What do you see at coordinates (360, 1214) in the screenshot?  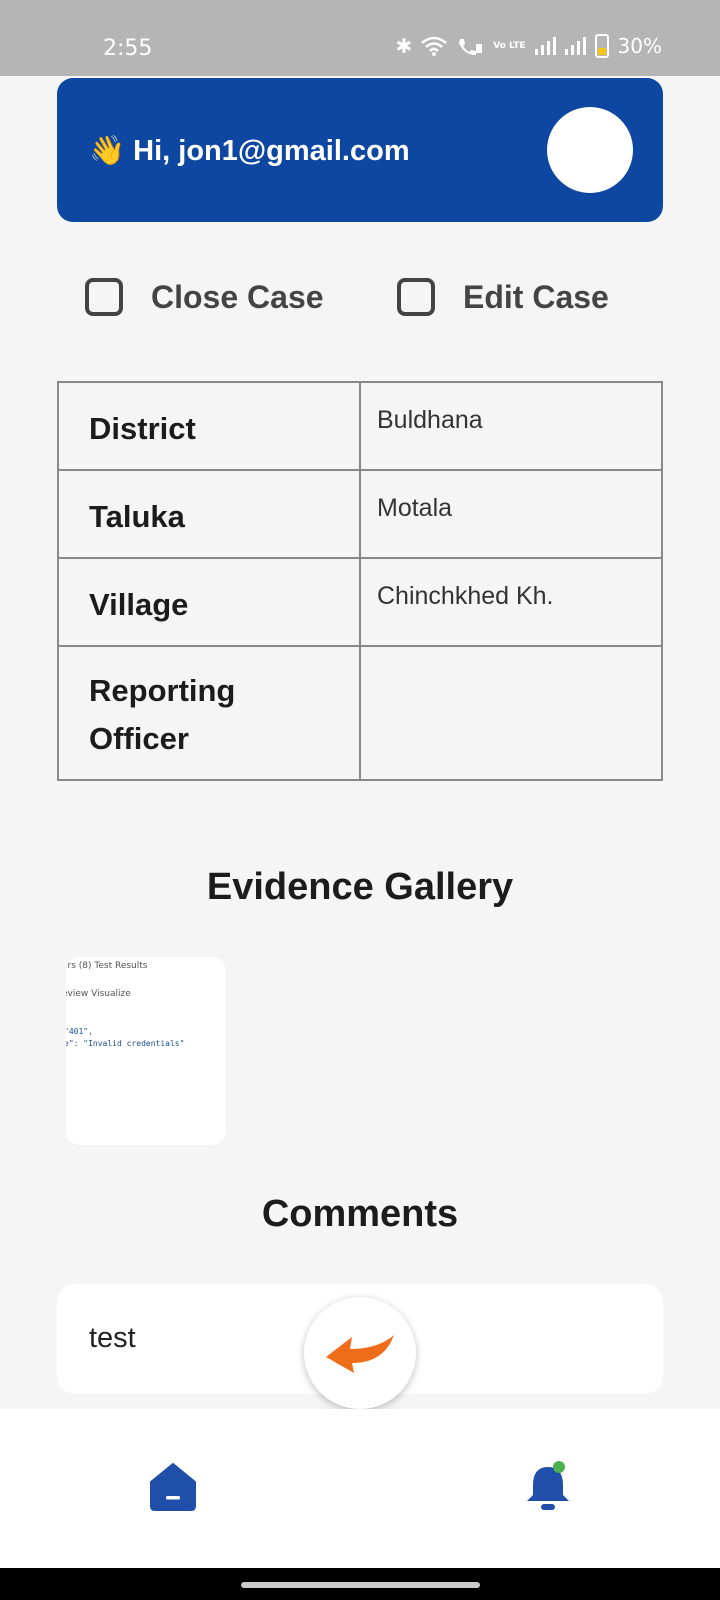 I see `comments-title: Comments` at bounding box center [360, 1214].